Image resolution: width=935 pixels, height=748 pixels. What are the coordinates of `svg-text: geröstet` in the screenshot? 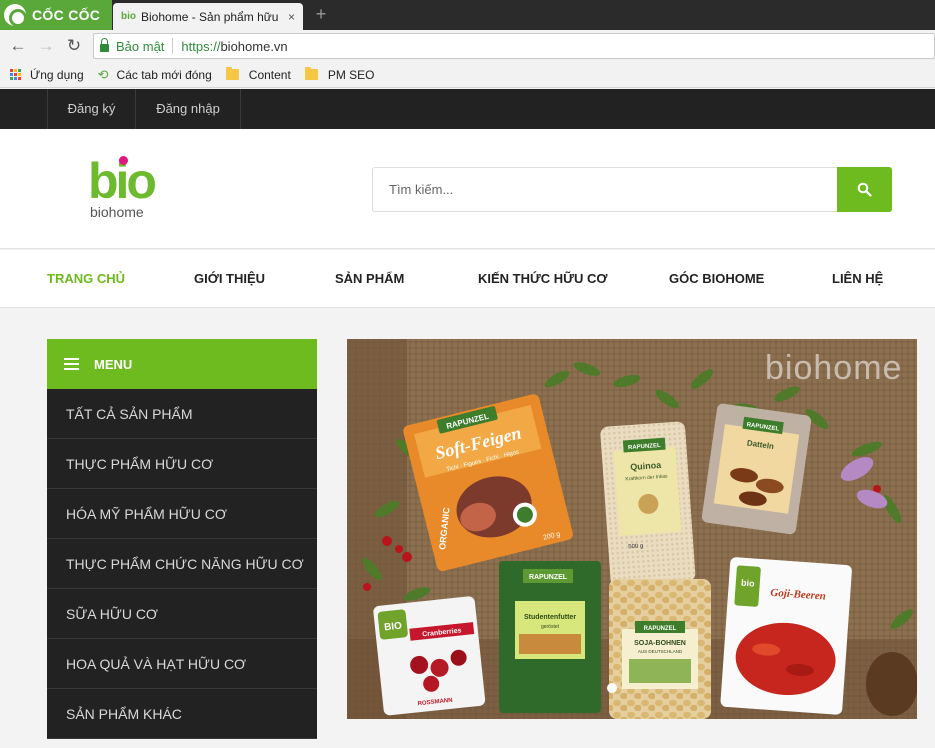 It's located at (550, 627).